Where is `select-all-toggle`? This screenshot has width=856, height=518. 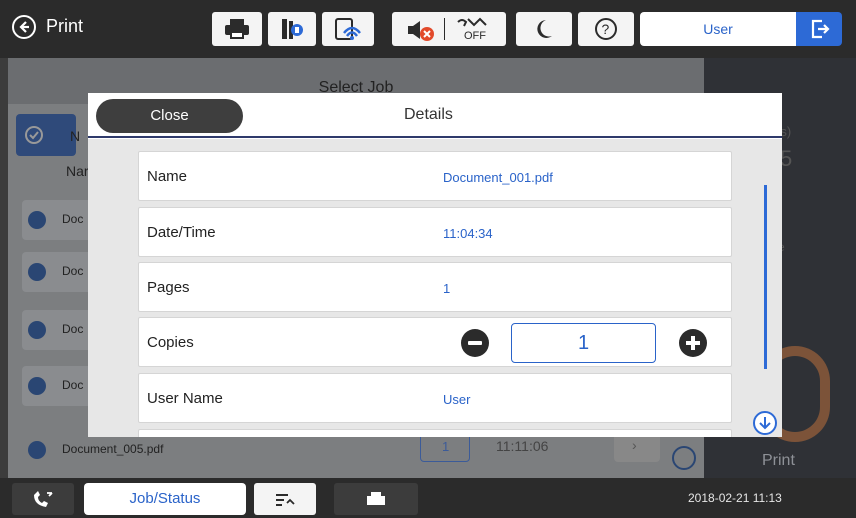 select-all-toggle is located at coordinates (46, 135).